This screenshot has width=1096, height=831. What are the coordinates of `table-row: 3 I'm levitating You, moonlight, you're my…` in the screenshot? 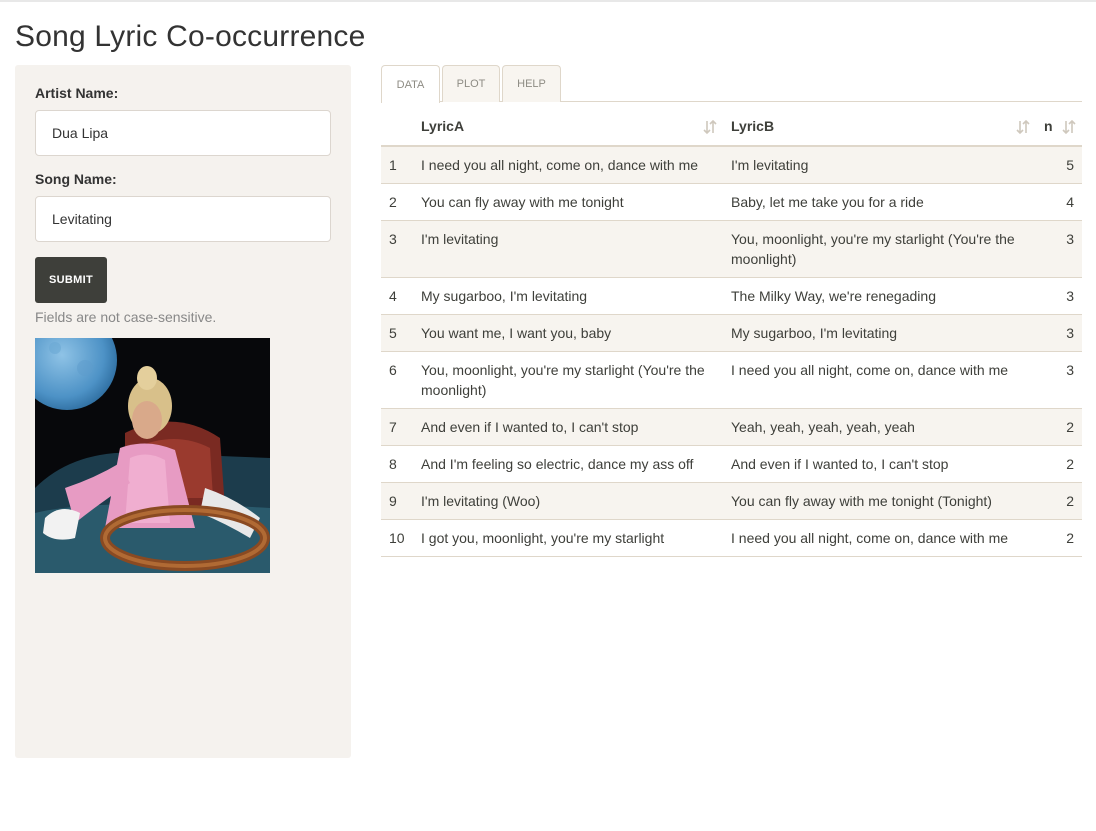 It's located at (731, 249).